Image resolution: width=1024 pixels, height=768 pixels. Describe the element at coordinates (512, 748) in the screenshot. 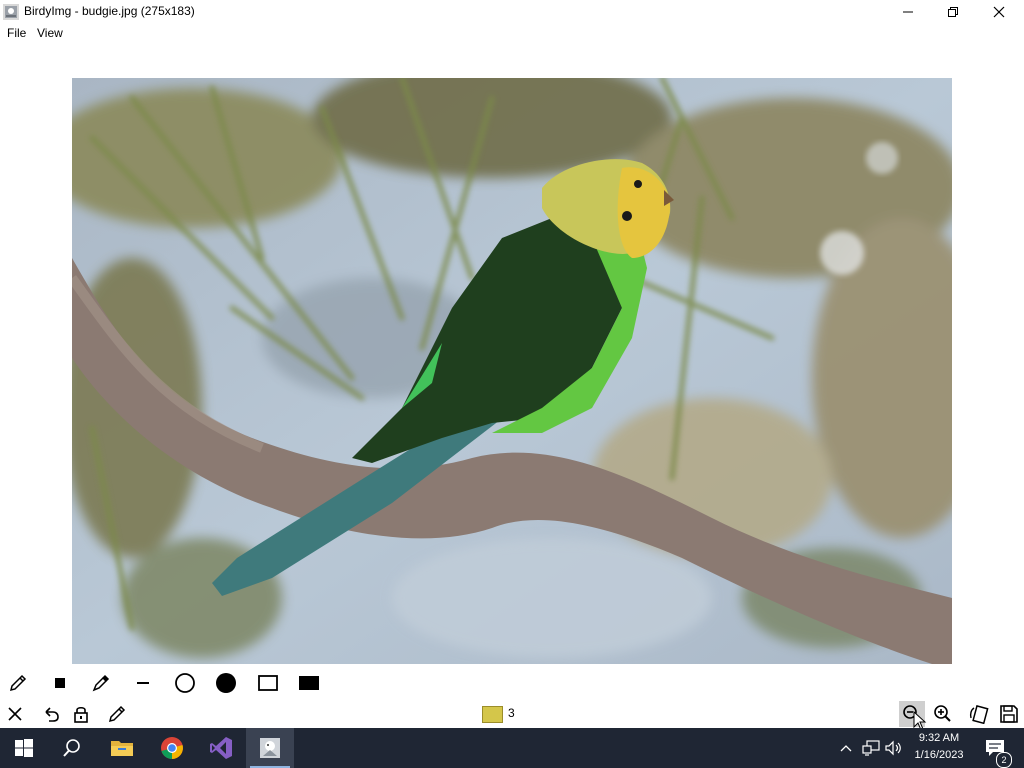

I see `taskbar` at that location.